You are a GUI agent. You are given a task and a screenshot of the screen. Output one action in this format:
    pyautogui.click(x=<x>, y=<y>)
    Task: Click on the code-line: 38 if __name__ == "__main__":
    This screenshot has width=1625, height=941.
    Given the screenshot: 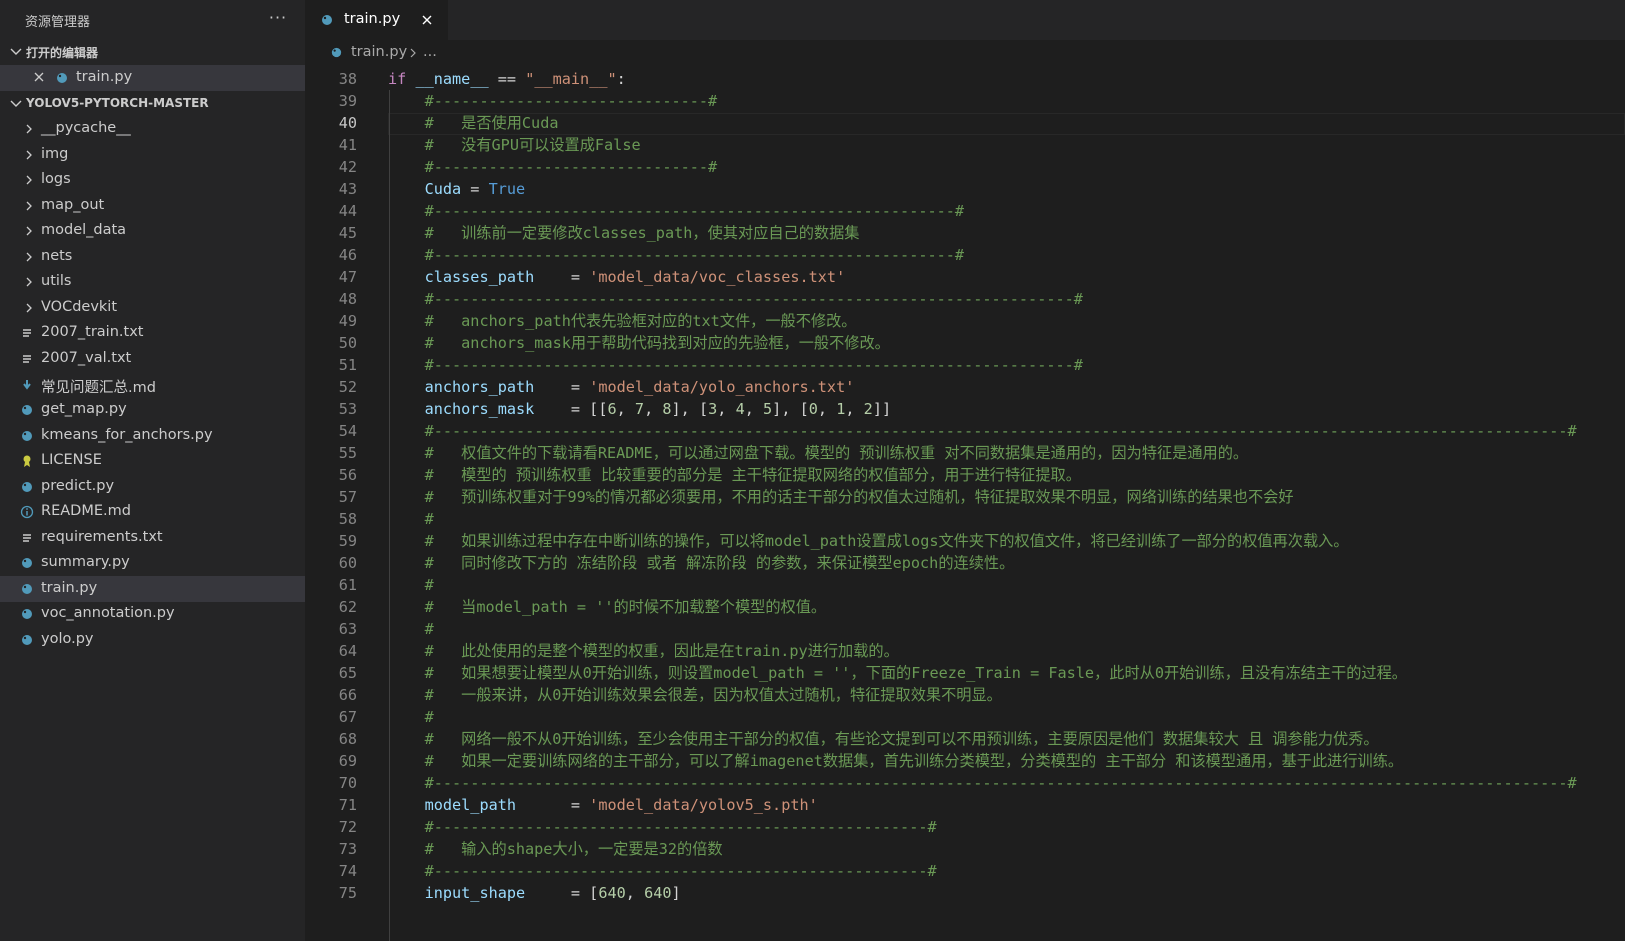 What is the action you would take?
    pyautogui.click(x=965, y=79)
    